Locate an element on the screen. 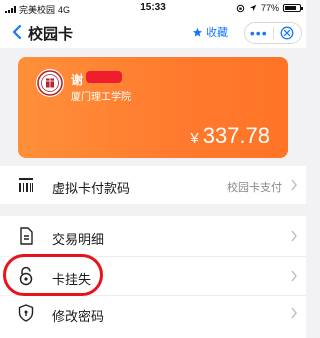 The image size is (320, 338). location-icon is located at coordinates (253, 8).